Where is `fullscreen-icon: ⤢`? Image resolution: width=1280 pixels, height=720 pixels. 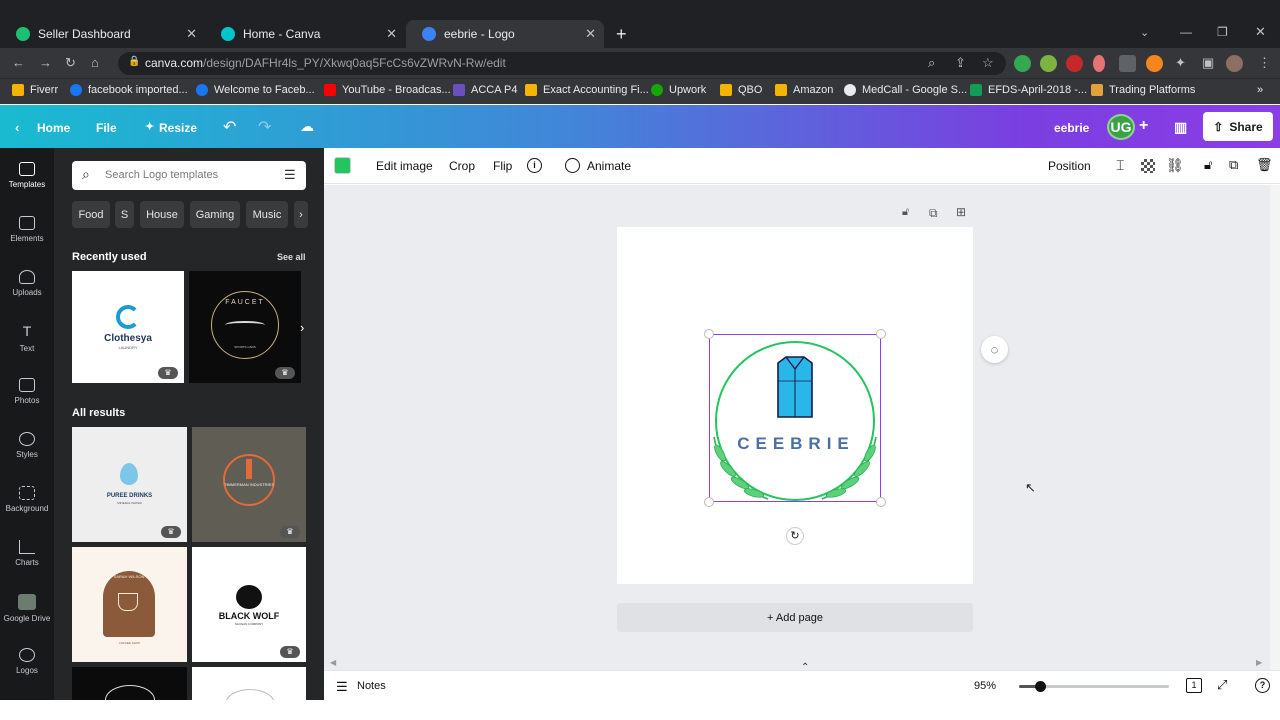 fullscreen-icon: ⤢ is located at coordinates (1222, 685).